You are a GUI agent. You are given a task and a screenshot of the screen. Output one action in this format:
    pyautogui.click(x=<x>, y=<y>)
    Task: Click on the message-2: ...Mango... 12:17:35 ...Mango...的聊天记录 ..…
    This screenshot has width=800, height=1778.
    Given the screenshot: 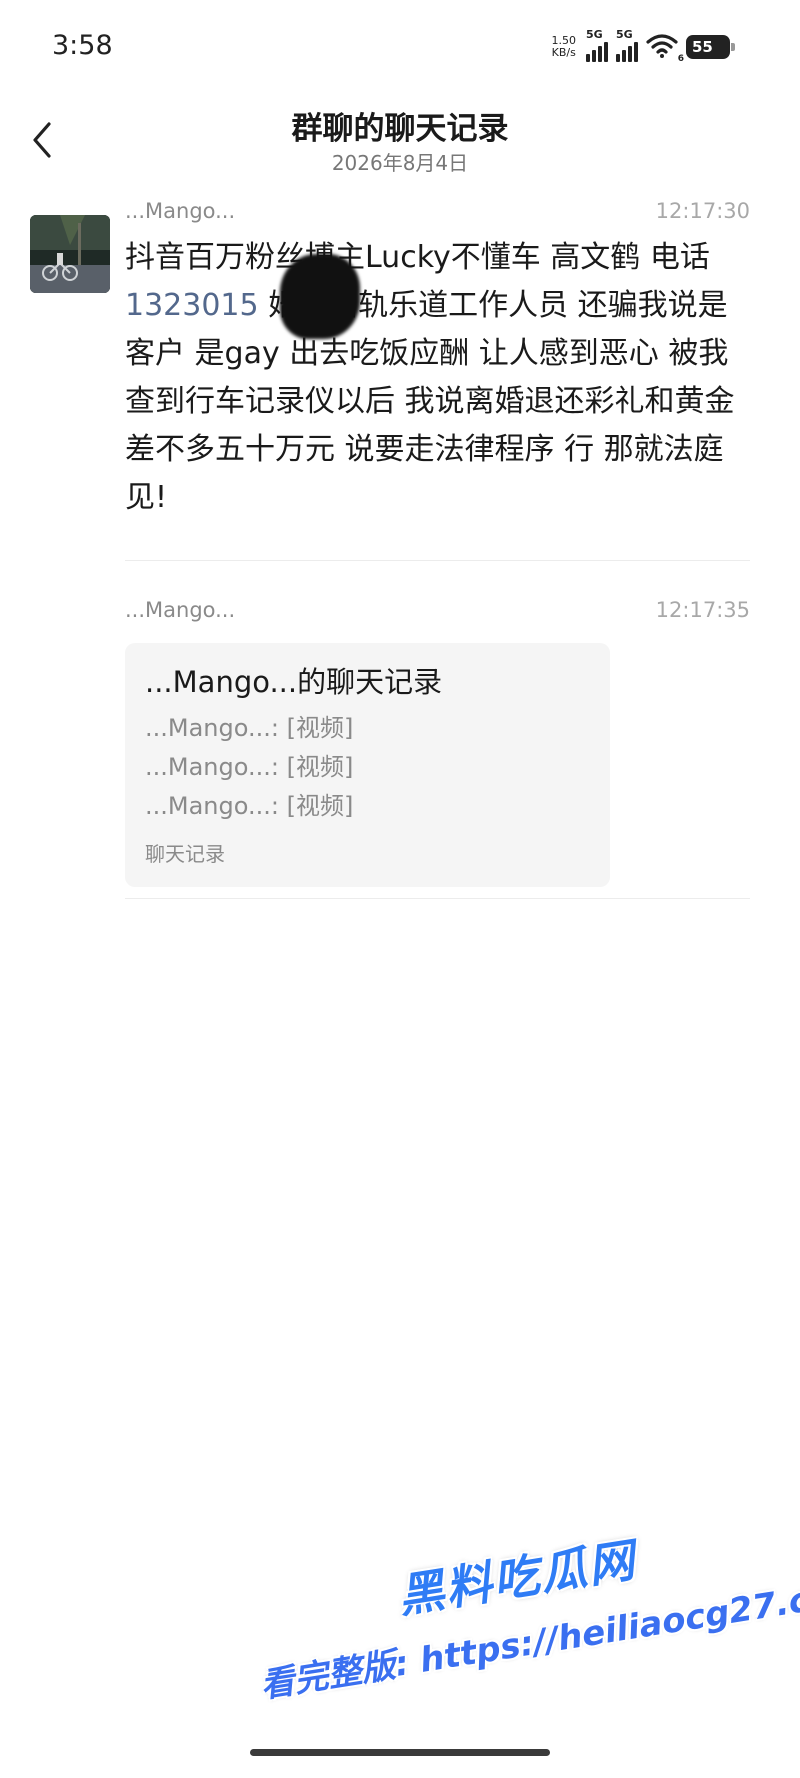 What is the action you would take?
    pyautogui.click(x=437, y=741)
    